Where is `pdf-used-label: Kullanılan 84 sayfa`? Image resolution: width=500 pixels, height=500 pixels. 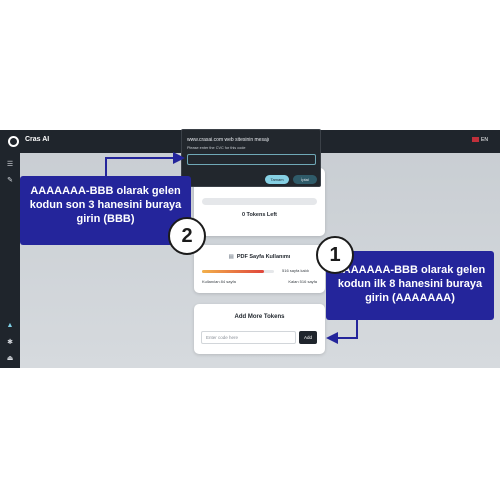
pdf-used-label: Kullanılan 84 sayfa is located at coordinates (219, 281).